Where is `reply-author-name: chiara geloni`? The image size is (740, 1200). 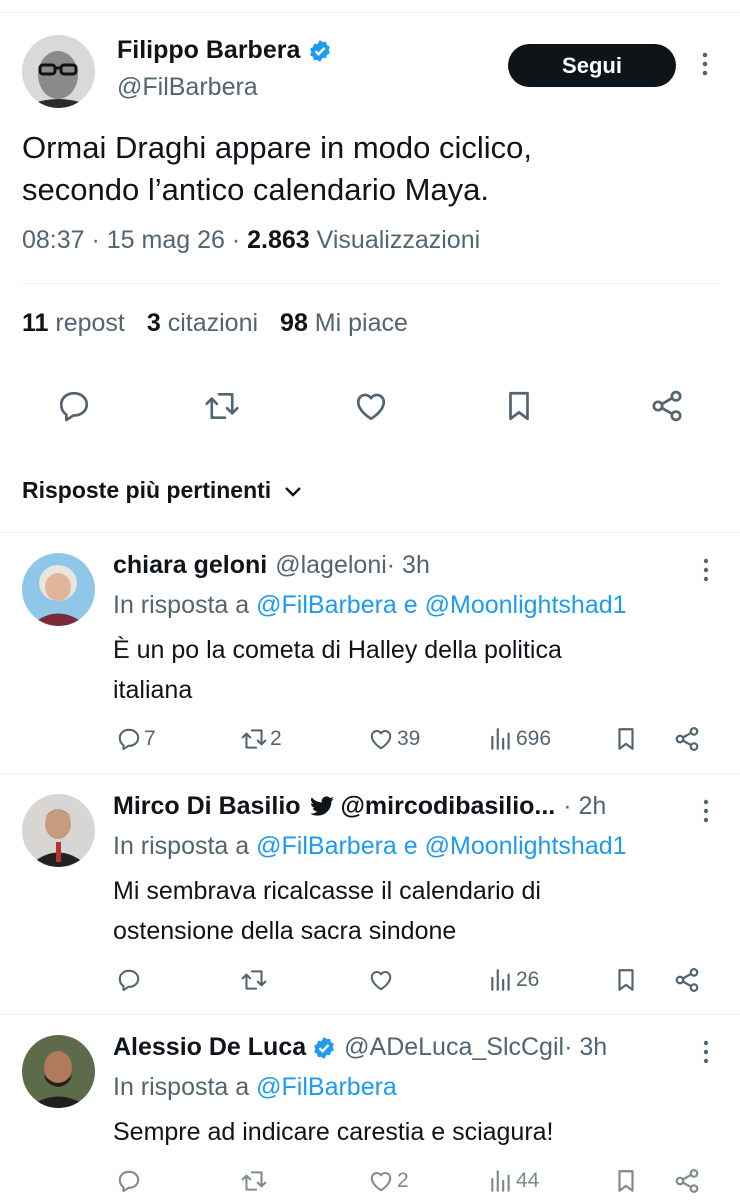
reply-author-name: chiara geloni is located at coordinates (190, 565).